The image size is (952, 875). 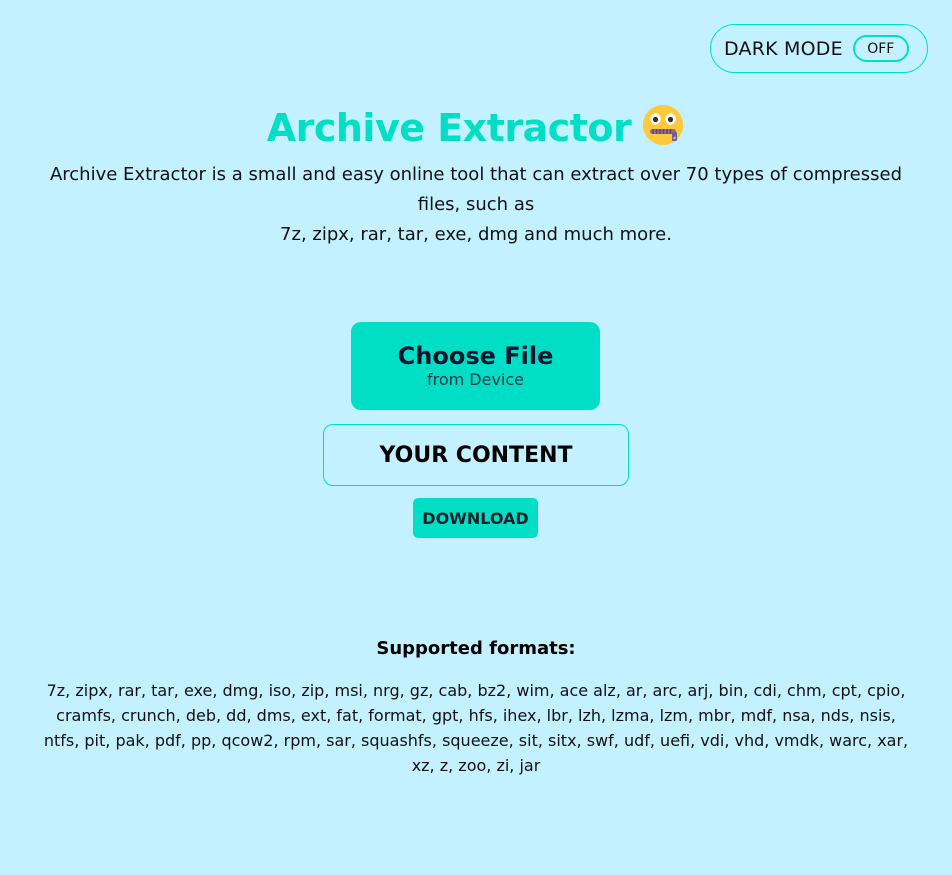 I want to click on dark-mode-toggle: DARK MODE OFF, so click(x=819, y=48).